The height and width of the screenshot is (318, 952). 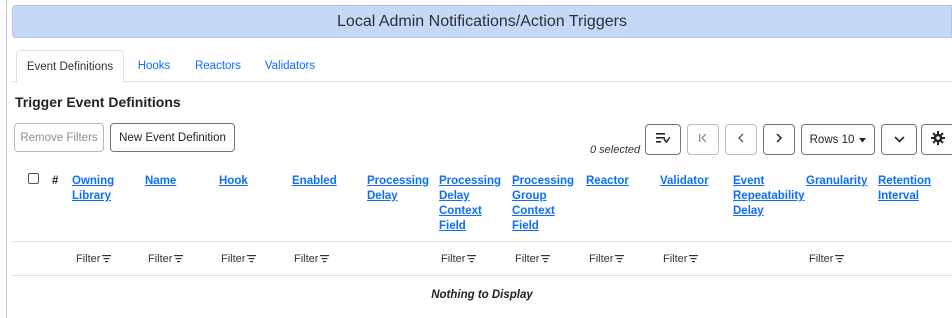 I want to click on filter-enabled: Filter, so click(x=312, y=259).